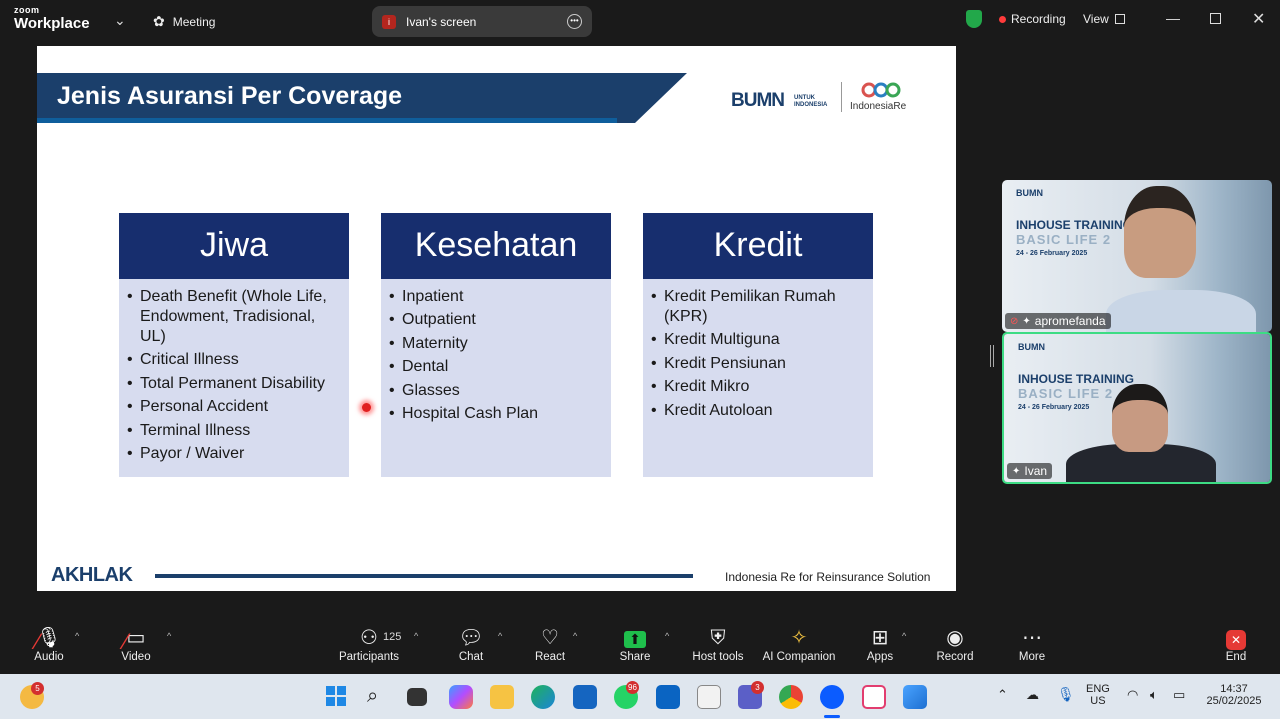 The height and width of the screenshot is (719, 1280). Describe the element at coordinates (874, 697) in the screenshot. I see `snipping-tool-icon` at that location.